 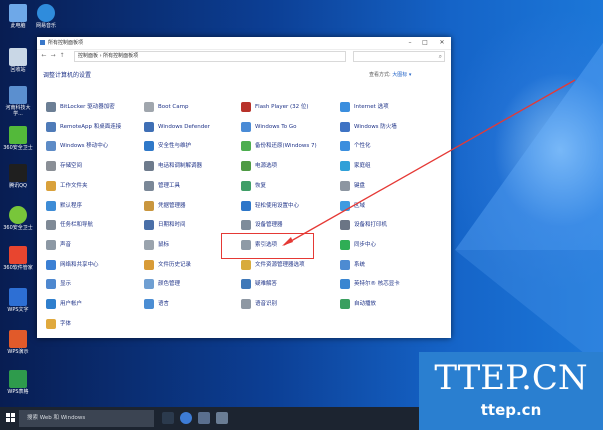 I want to click on control-panel-item-label: 电话和调制解调器, so click(x=180, y=166).